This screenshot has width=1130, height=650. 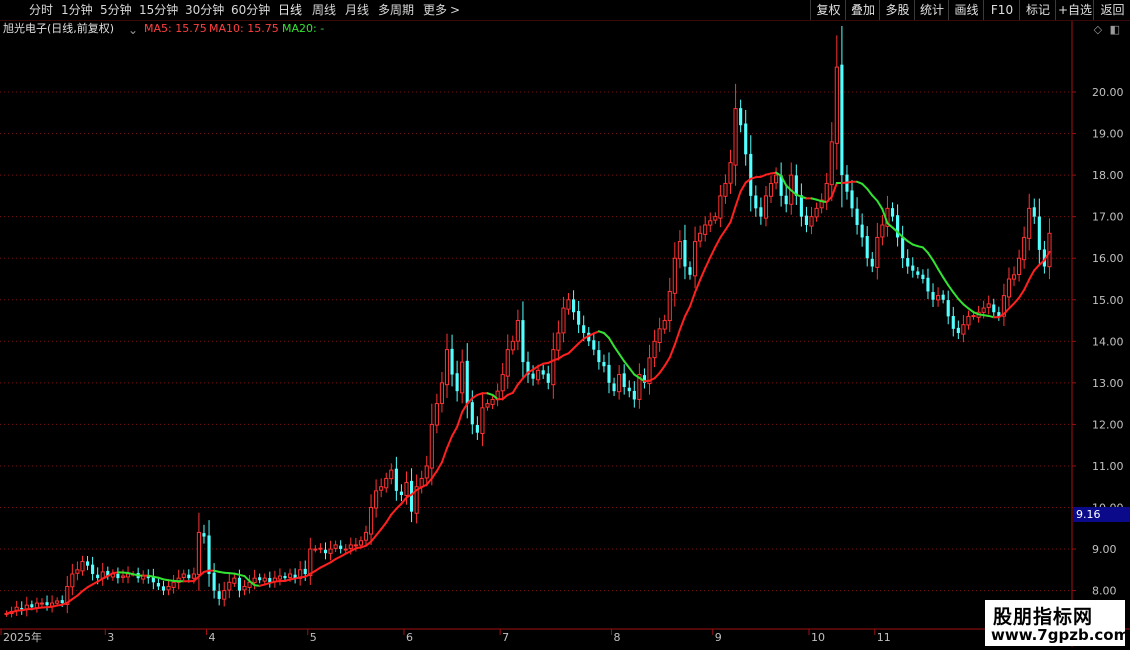 What do you see at coordinates (1115, 29) in the screenshot?
I see `panel-toggle-icon: ◧` at bounding box center [1115, 29].